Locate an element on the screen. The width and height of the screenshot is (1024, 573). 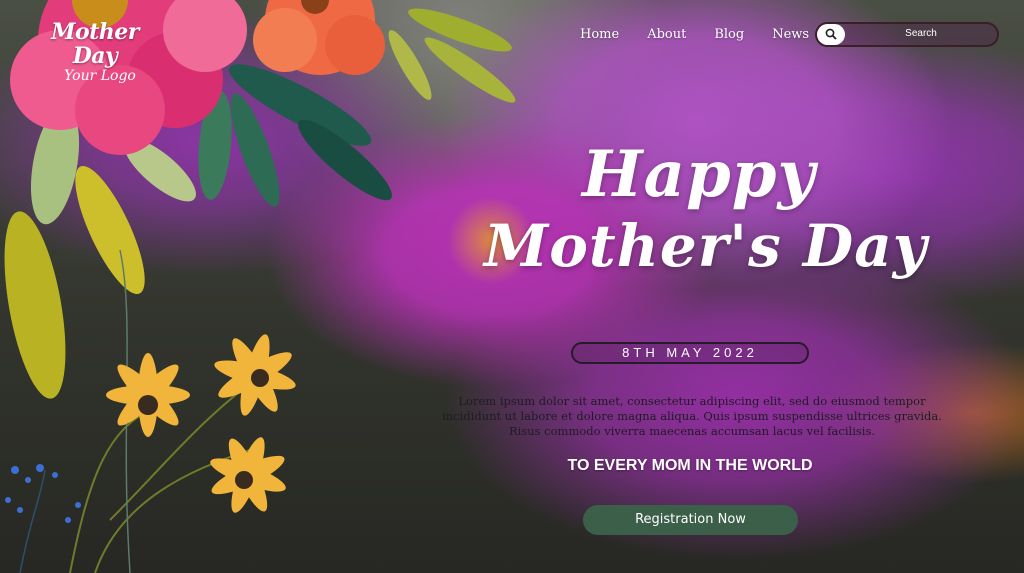
hero-heading: Happy Mother's Day is located at coordinates (707, 209).